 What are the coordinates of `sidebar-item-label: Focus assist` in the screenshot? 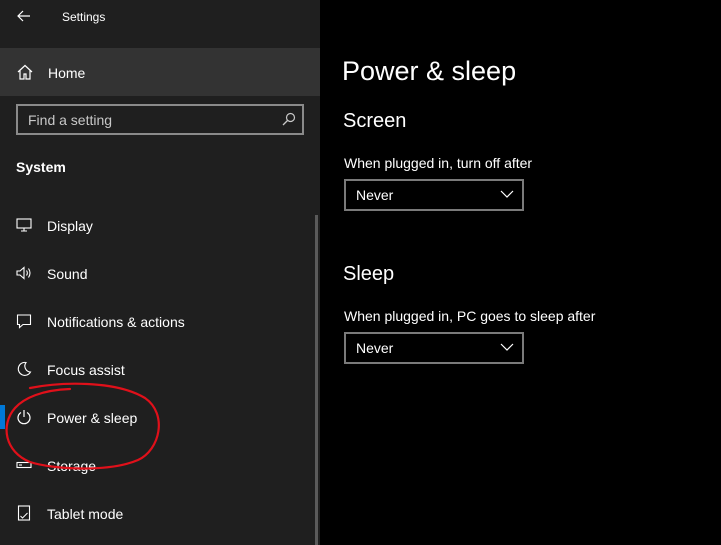 It's located at (86, 370).